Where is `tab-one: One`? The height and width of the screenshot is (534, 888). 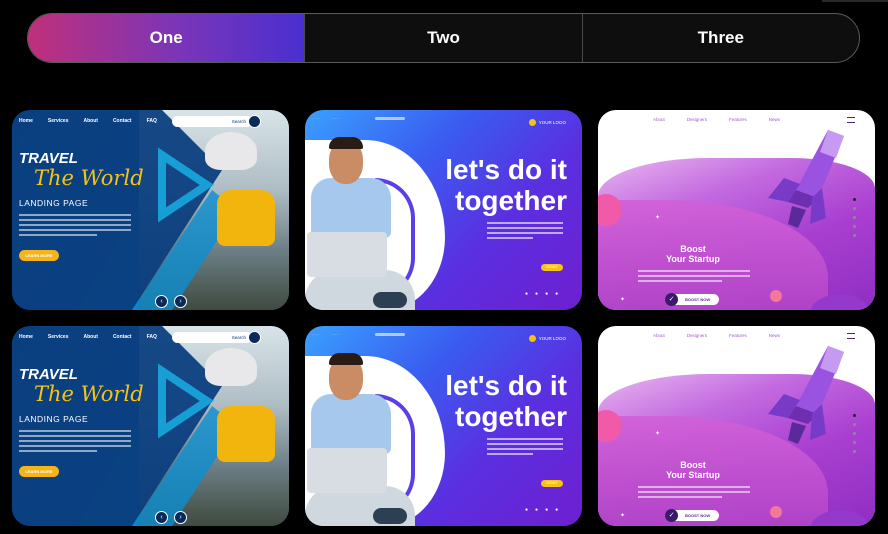
tab-one: One is located at coordinates (166, 38).